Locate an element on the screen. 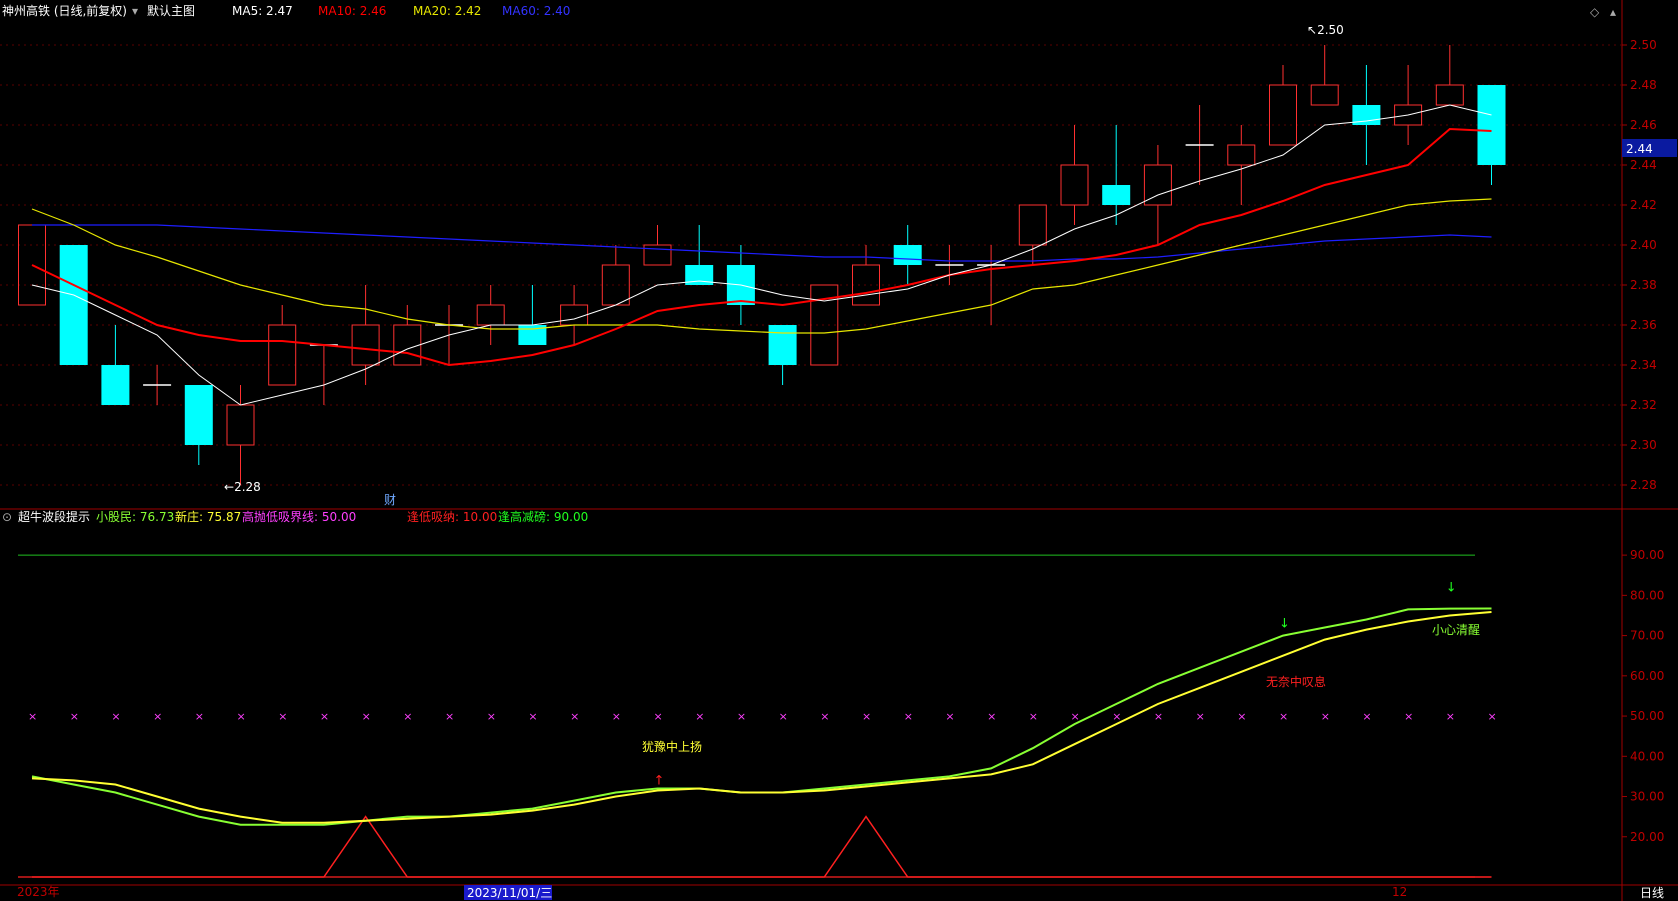  price-tick-label: 2.28 is located at coordinates (1643, 485).